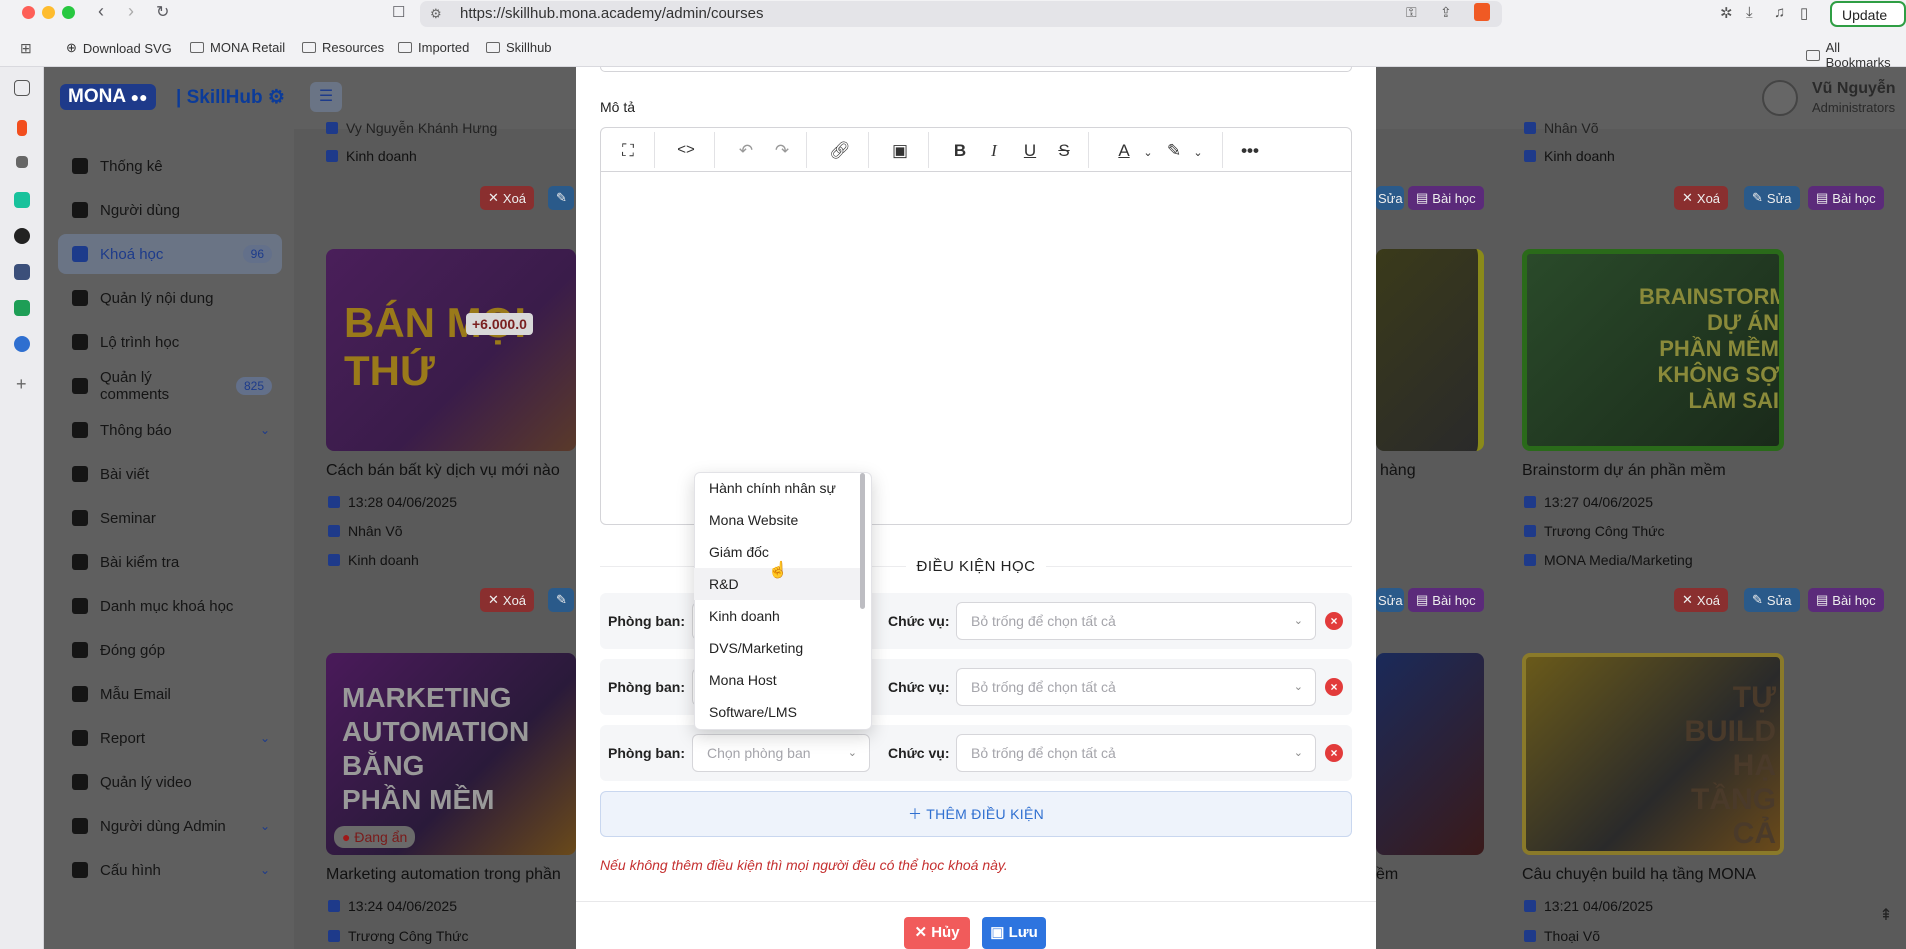 The width and height of the screenshot is (1906, 949). Describe the element at coordinates (1653, 875) in the screenshot. I see `course-title: Câu chuyện build hạ tầng MONA` at that location.